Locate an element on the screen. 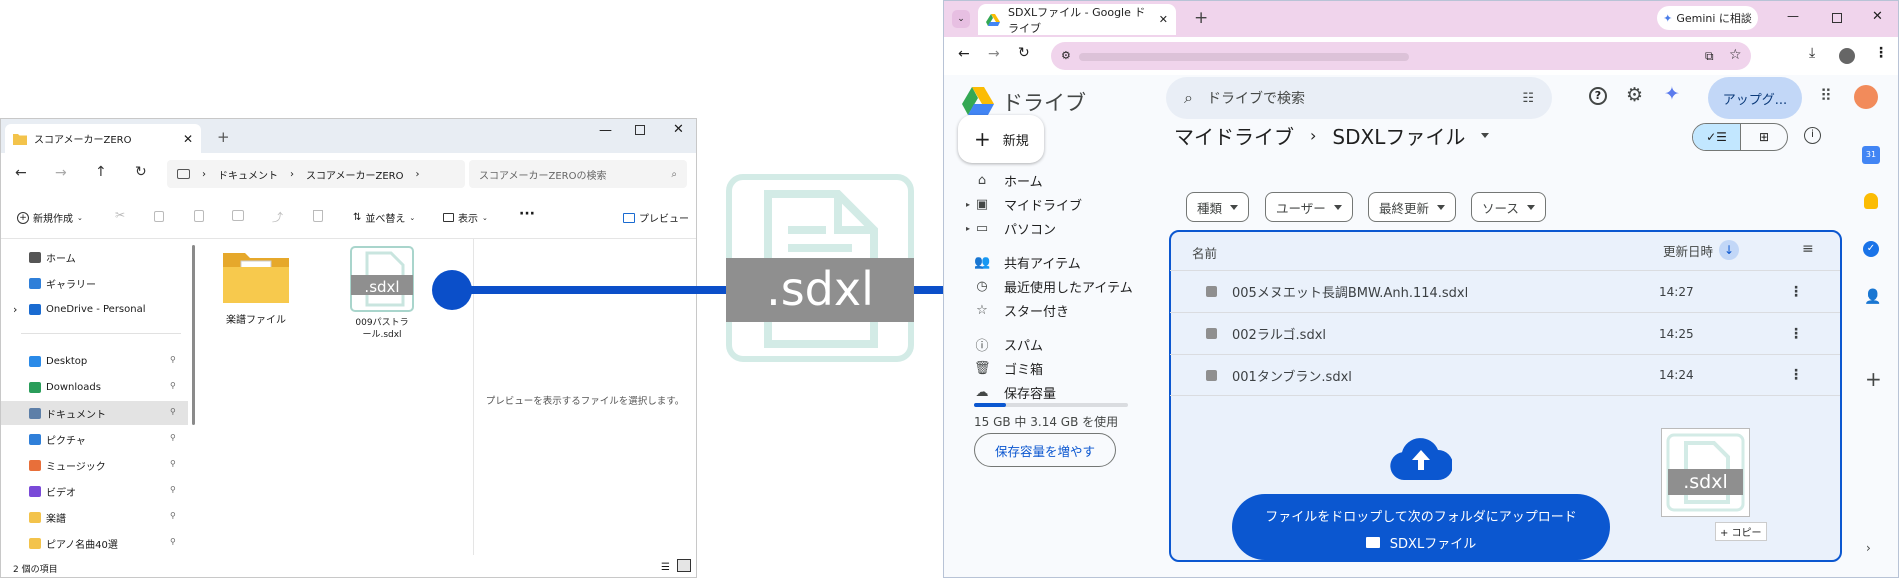  breadcrumb-my-drive: マイドライブ is located at coordinates (1234, 135).